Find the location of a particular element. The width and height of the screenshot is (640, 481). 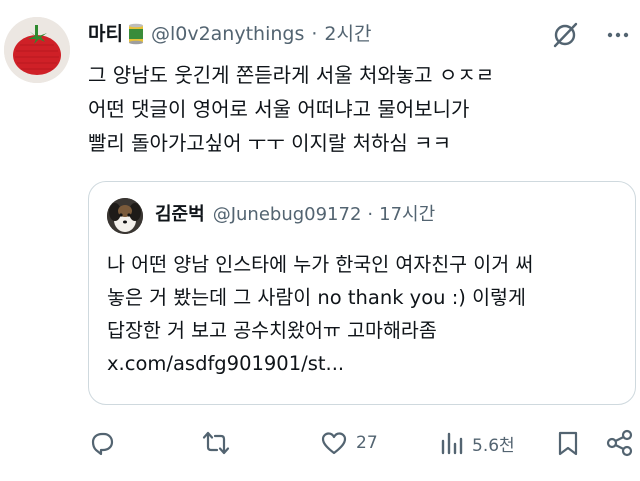

more-options-icon is located at coordinates (618, 35).